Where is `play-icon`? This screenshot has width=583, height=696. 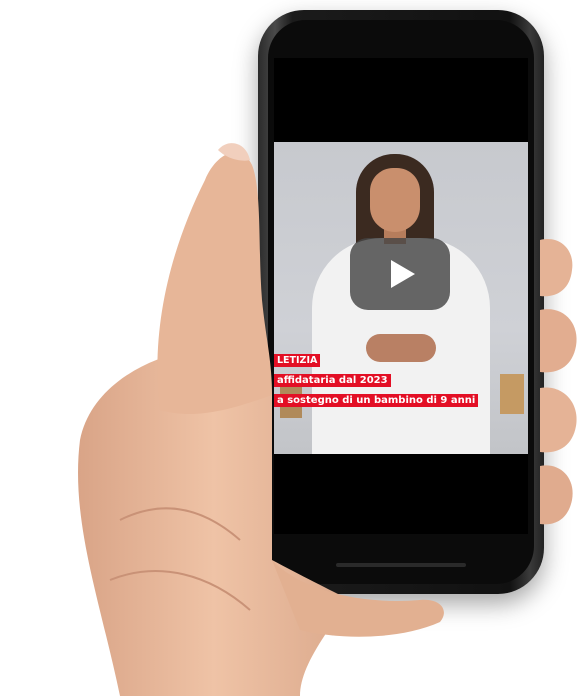 play-icon is located at coordinates (403, 274).